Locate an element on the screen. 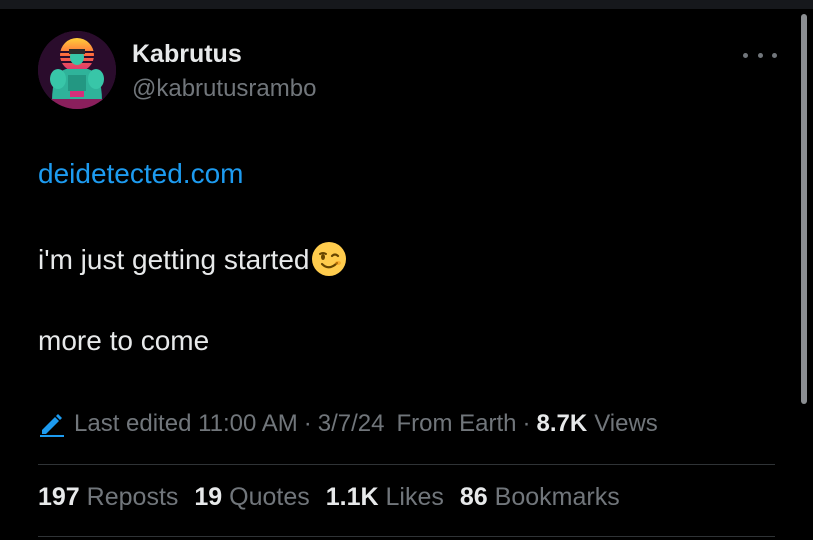 The height and width of the screenshot is (540, 813). reposts-count: 197 is located at coordinates (59, 497).